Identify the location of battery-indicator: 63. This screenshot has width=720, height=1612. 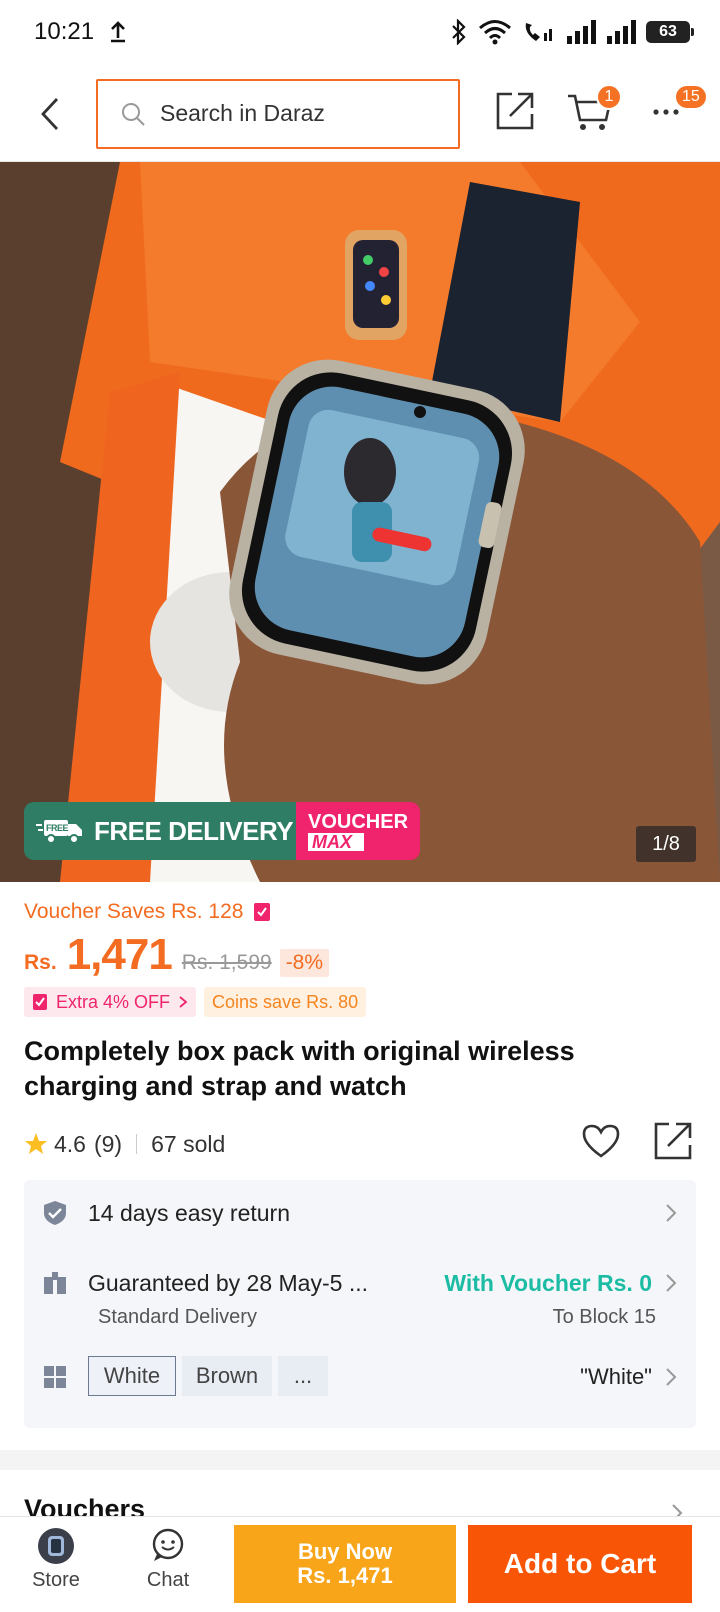
(670, 32).